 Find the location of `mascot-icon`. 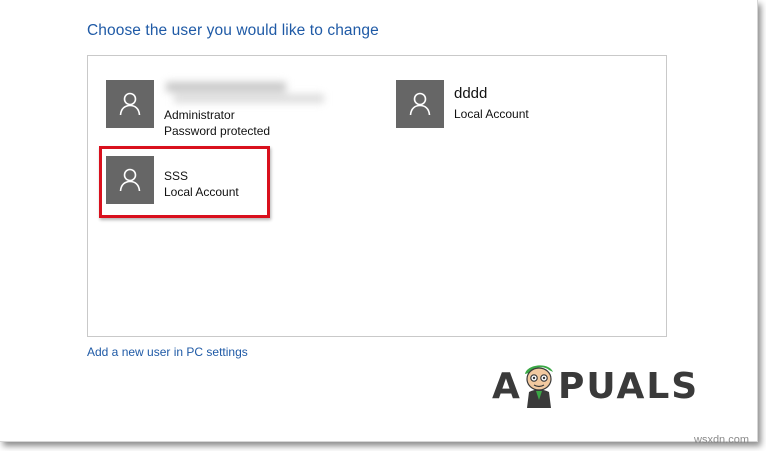

mascot-icon is located at coordinates (539, 386).